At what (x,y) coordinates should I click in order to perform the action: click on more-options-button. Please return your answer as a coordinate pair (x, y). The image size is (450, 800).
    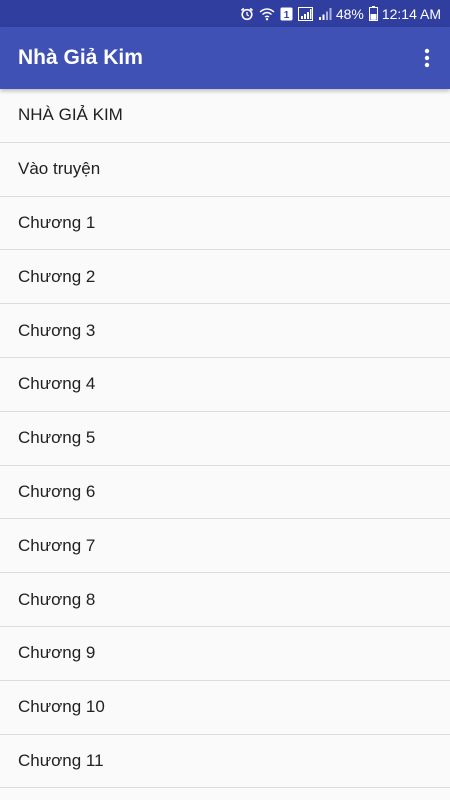
    Looking at the image, I should click on (427, 58).